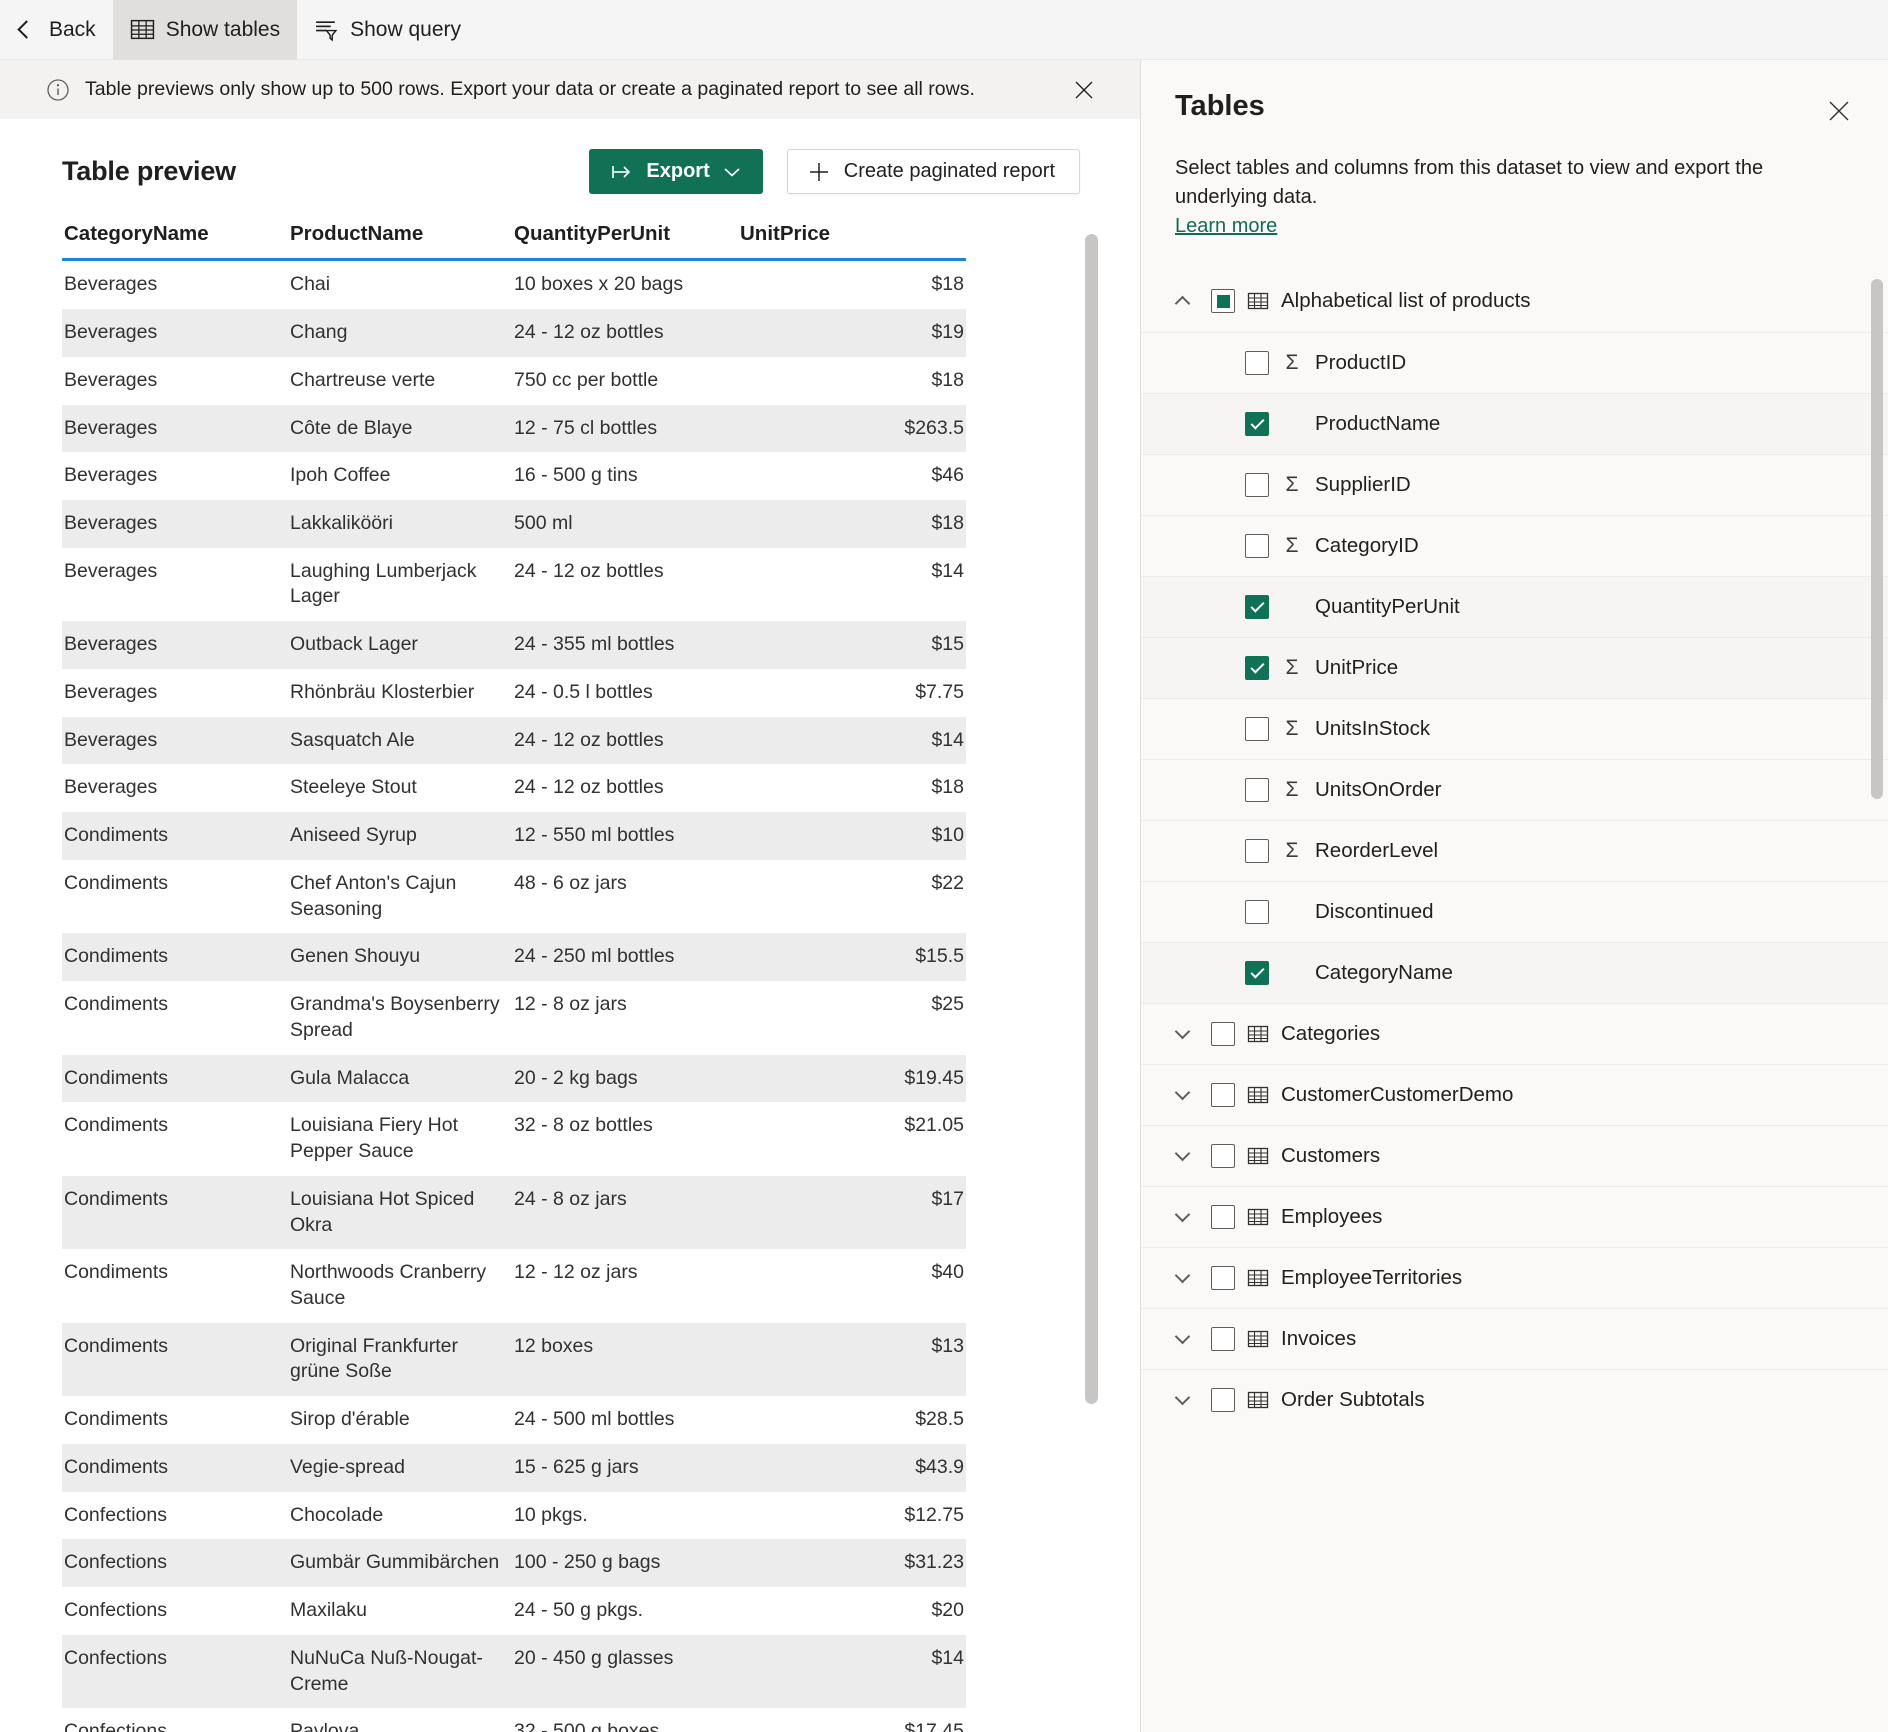  What do you see at coordinates (1514, 301) in the screenshot?
I see `tree-table-node: Alphabetical list of products` at bounding box center [1514, 301].